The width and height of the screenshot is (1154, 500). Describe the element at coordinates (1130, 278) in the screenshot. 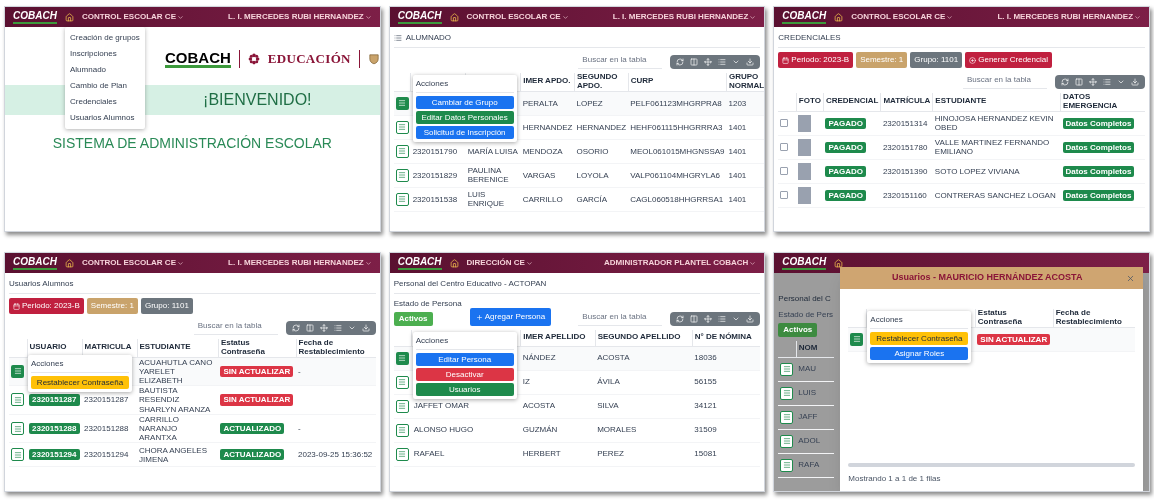

I see `close-icon` at that location.